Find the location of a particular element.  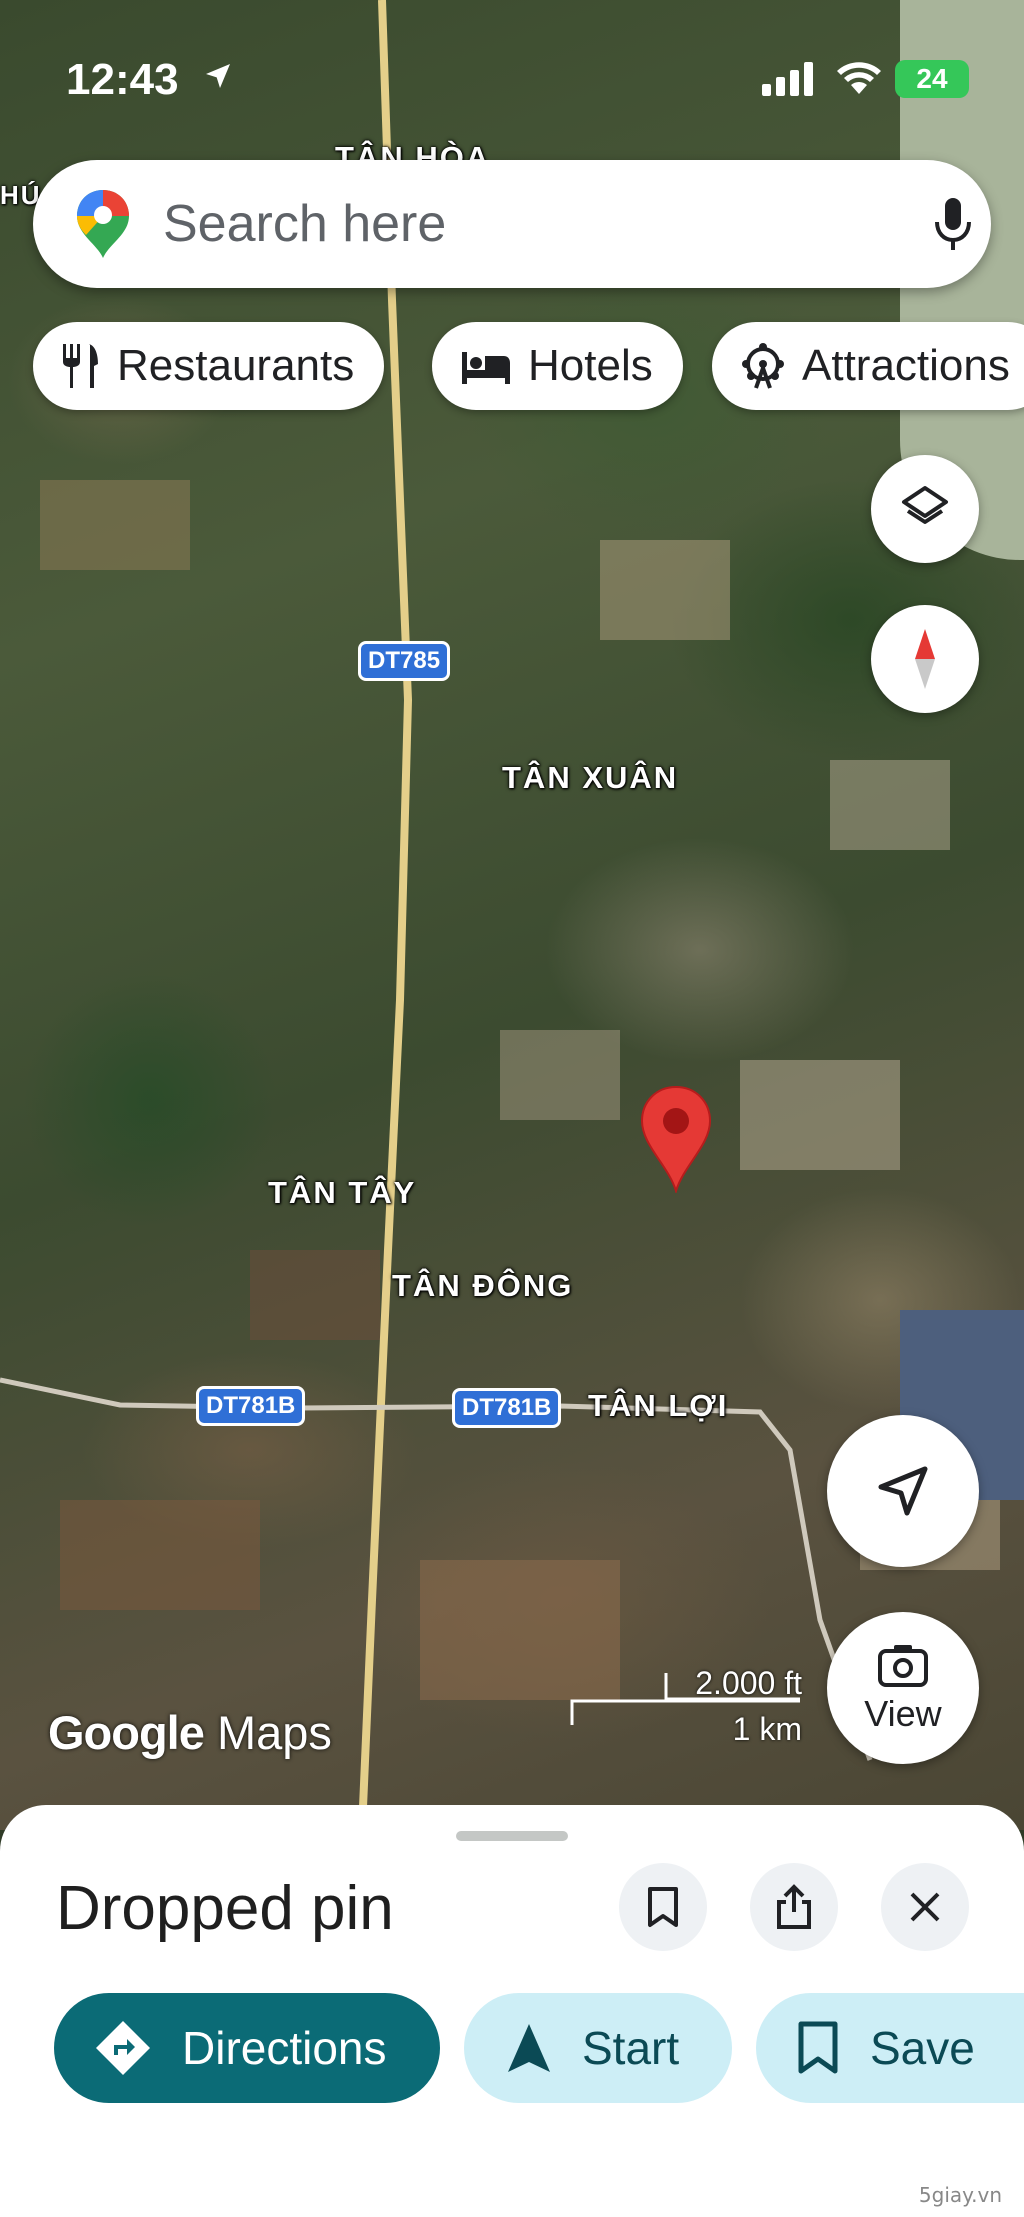

place-title: Dropped pin is located at coordinates (225, 1908).